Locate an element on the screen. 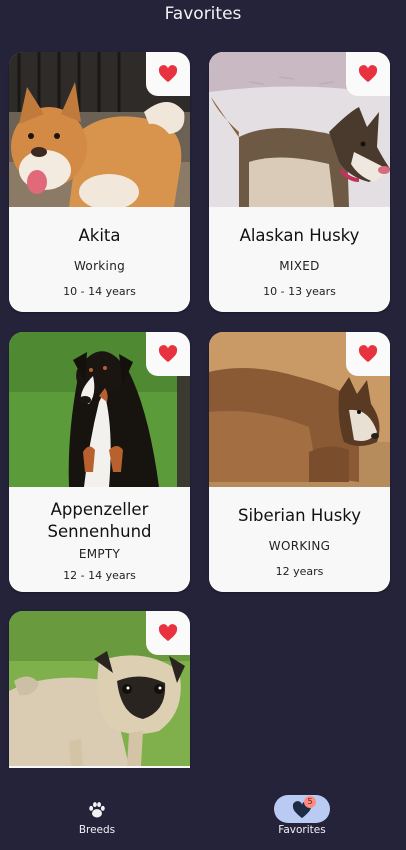  breed-life-span: 12 years is located at coordinates (299, 571).